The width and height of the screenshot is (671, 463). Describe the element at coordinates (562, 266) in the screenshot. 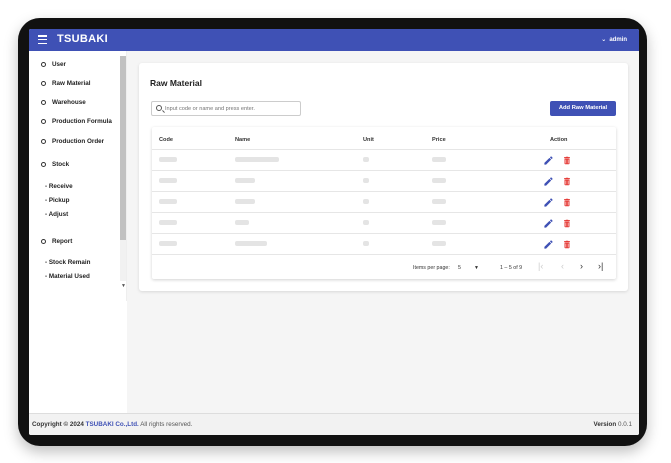

I see `previous-page-icon: ‹` at that location.